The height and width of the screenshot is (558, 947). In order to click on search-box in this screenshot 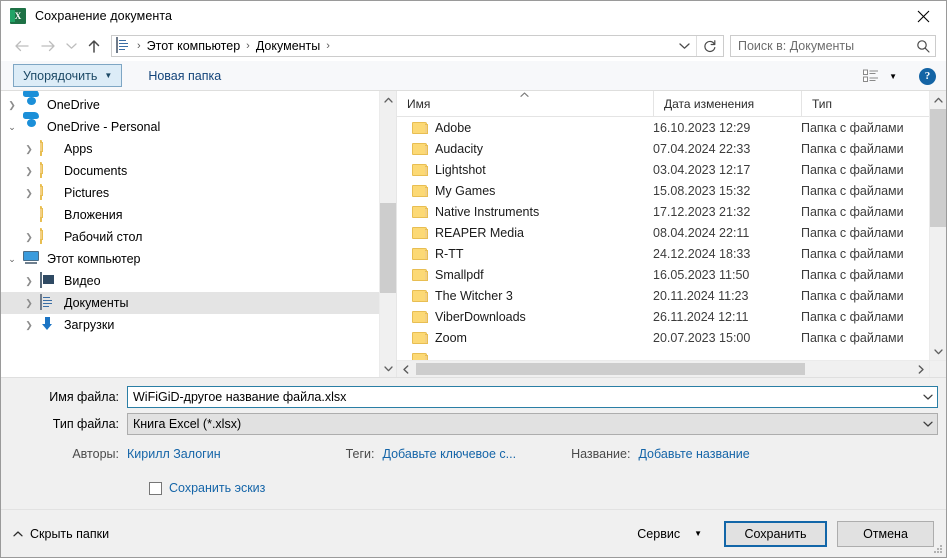, I will do `click(833, 46)`.